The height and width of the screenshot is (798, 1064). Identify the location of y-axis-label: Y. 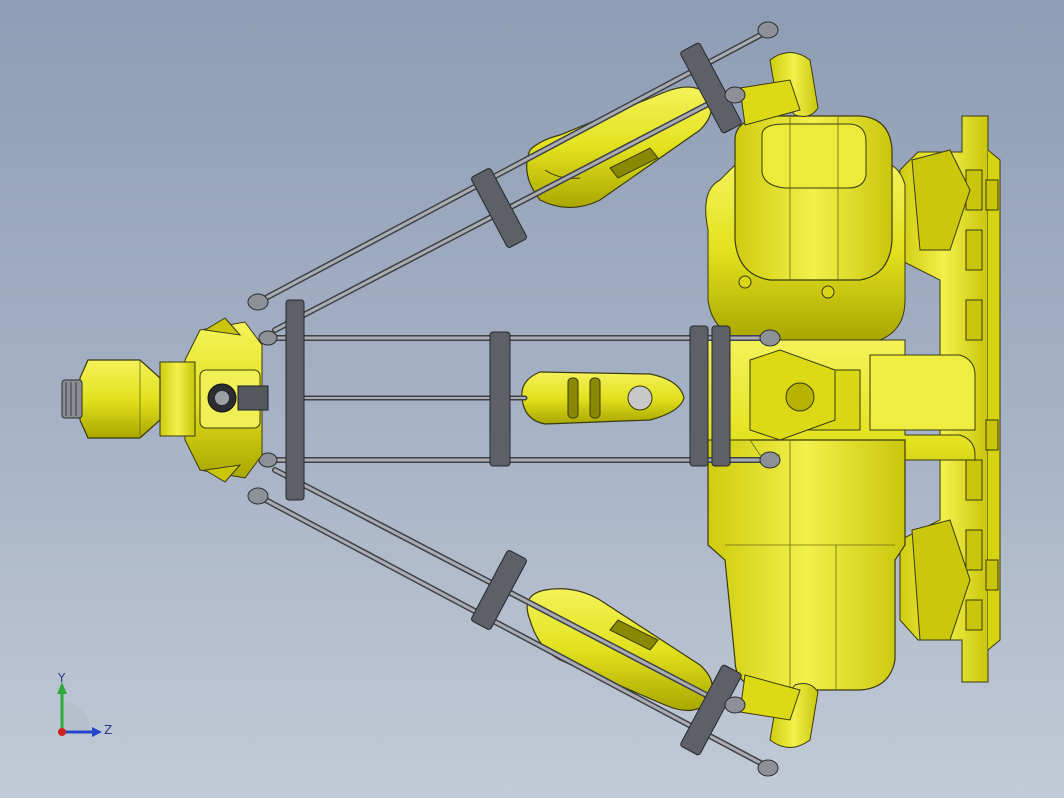
(61, 678).